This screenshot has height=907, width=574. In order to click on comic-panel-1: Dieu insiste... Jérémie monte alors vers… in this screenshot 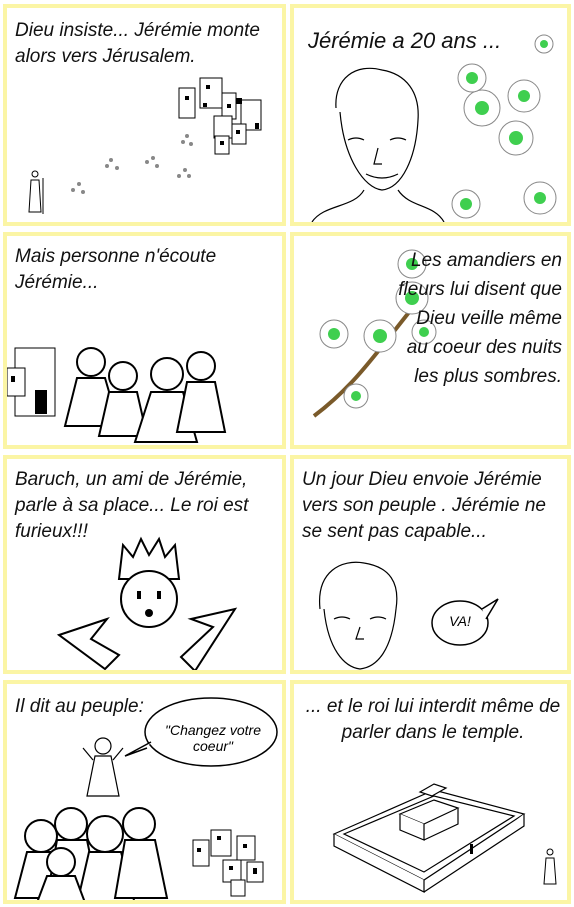, I will do `click(144, 115)`.